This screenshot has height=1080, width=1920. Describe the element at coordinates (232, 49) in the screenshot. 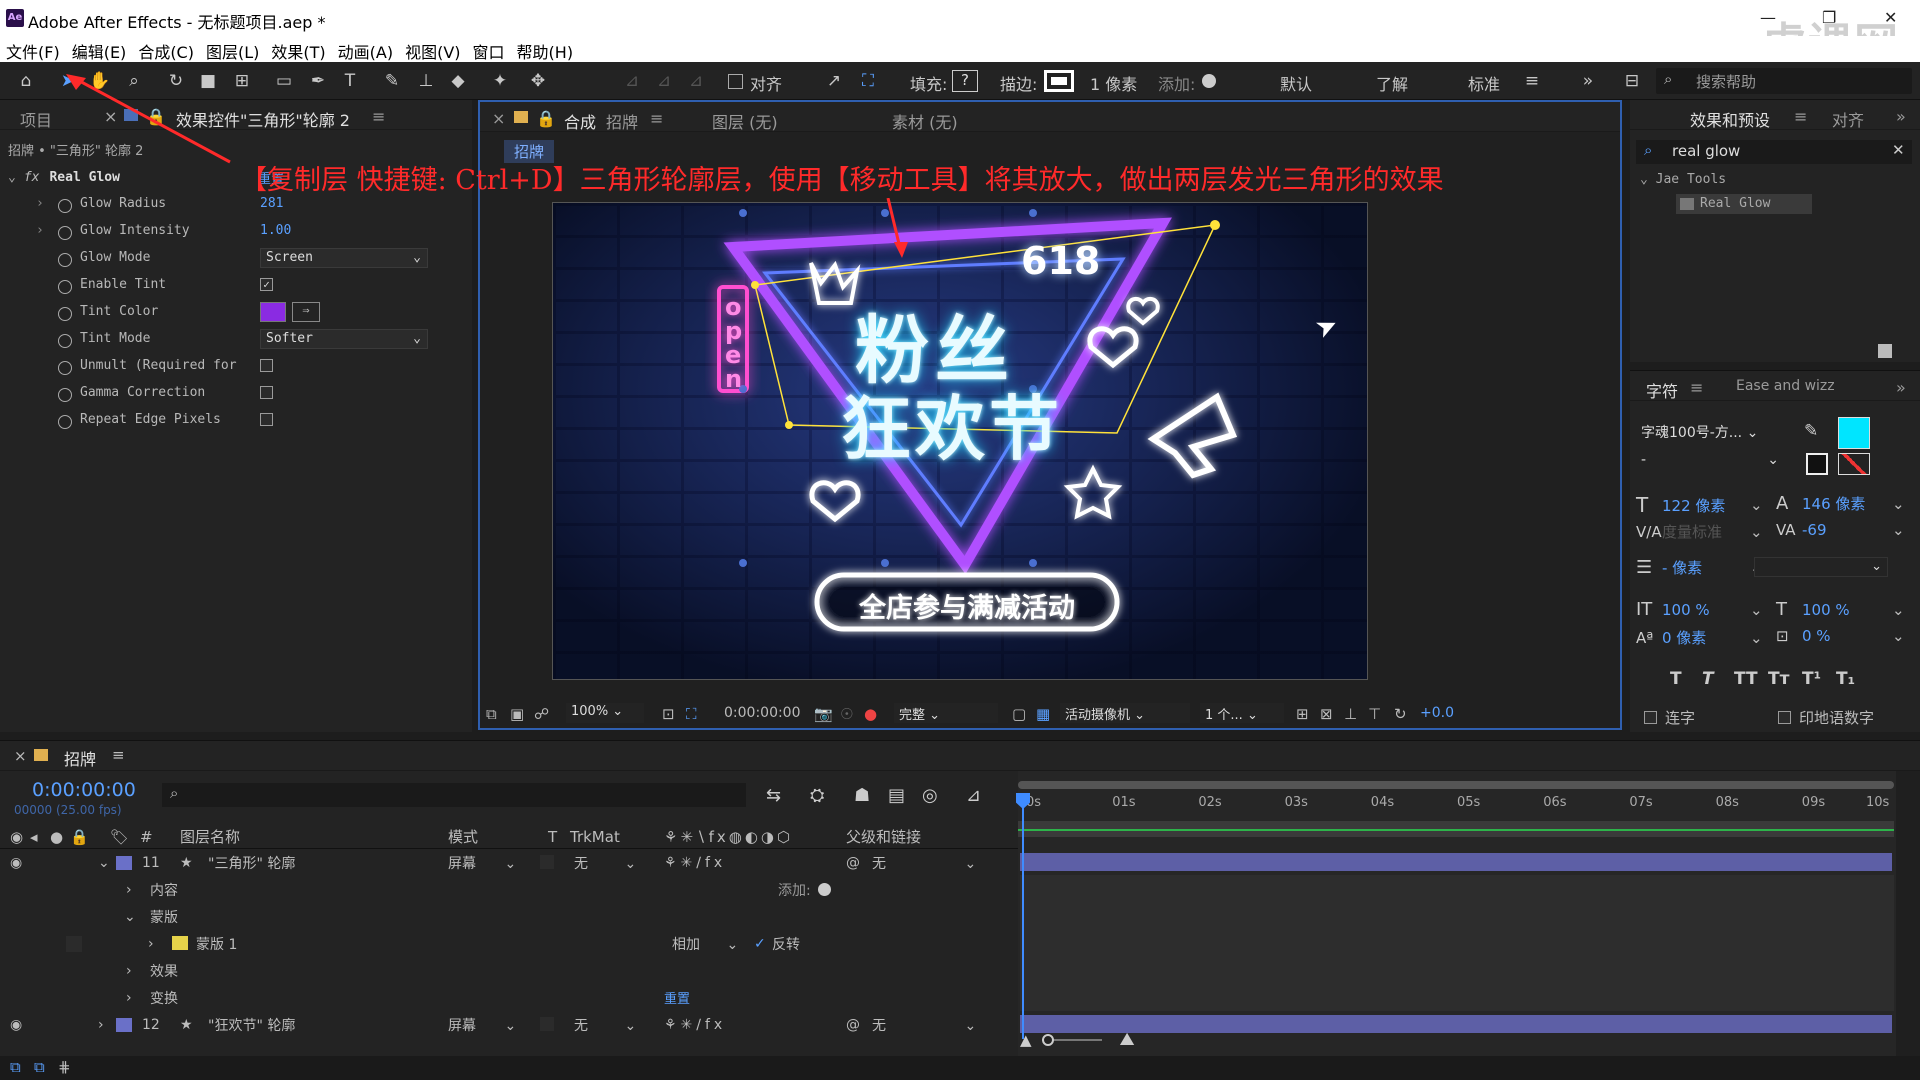

I see `menu-layer: 图层(L)` at that location.